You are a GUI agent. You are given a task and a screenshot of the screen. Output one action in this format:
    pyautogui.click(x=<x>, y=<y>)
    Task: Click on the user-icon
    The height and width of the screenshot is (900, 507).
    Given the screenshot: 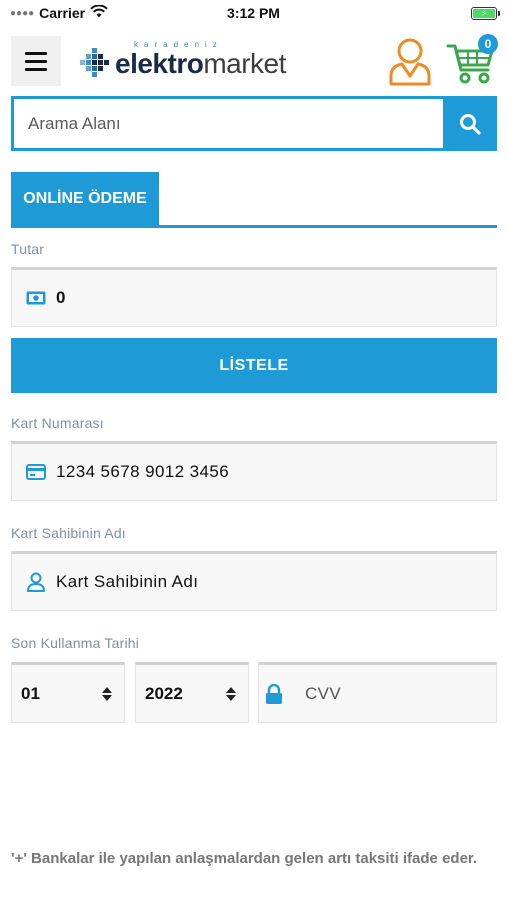 What is the action you would take?
    pyautogui.click(x=410, y=62)
    